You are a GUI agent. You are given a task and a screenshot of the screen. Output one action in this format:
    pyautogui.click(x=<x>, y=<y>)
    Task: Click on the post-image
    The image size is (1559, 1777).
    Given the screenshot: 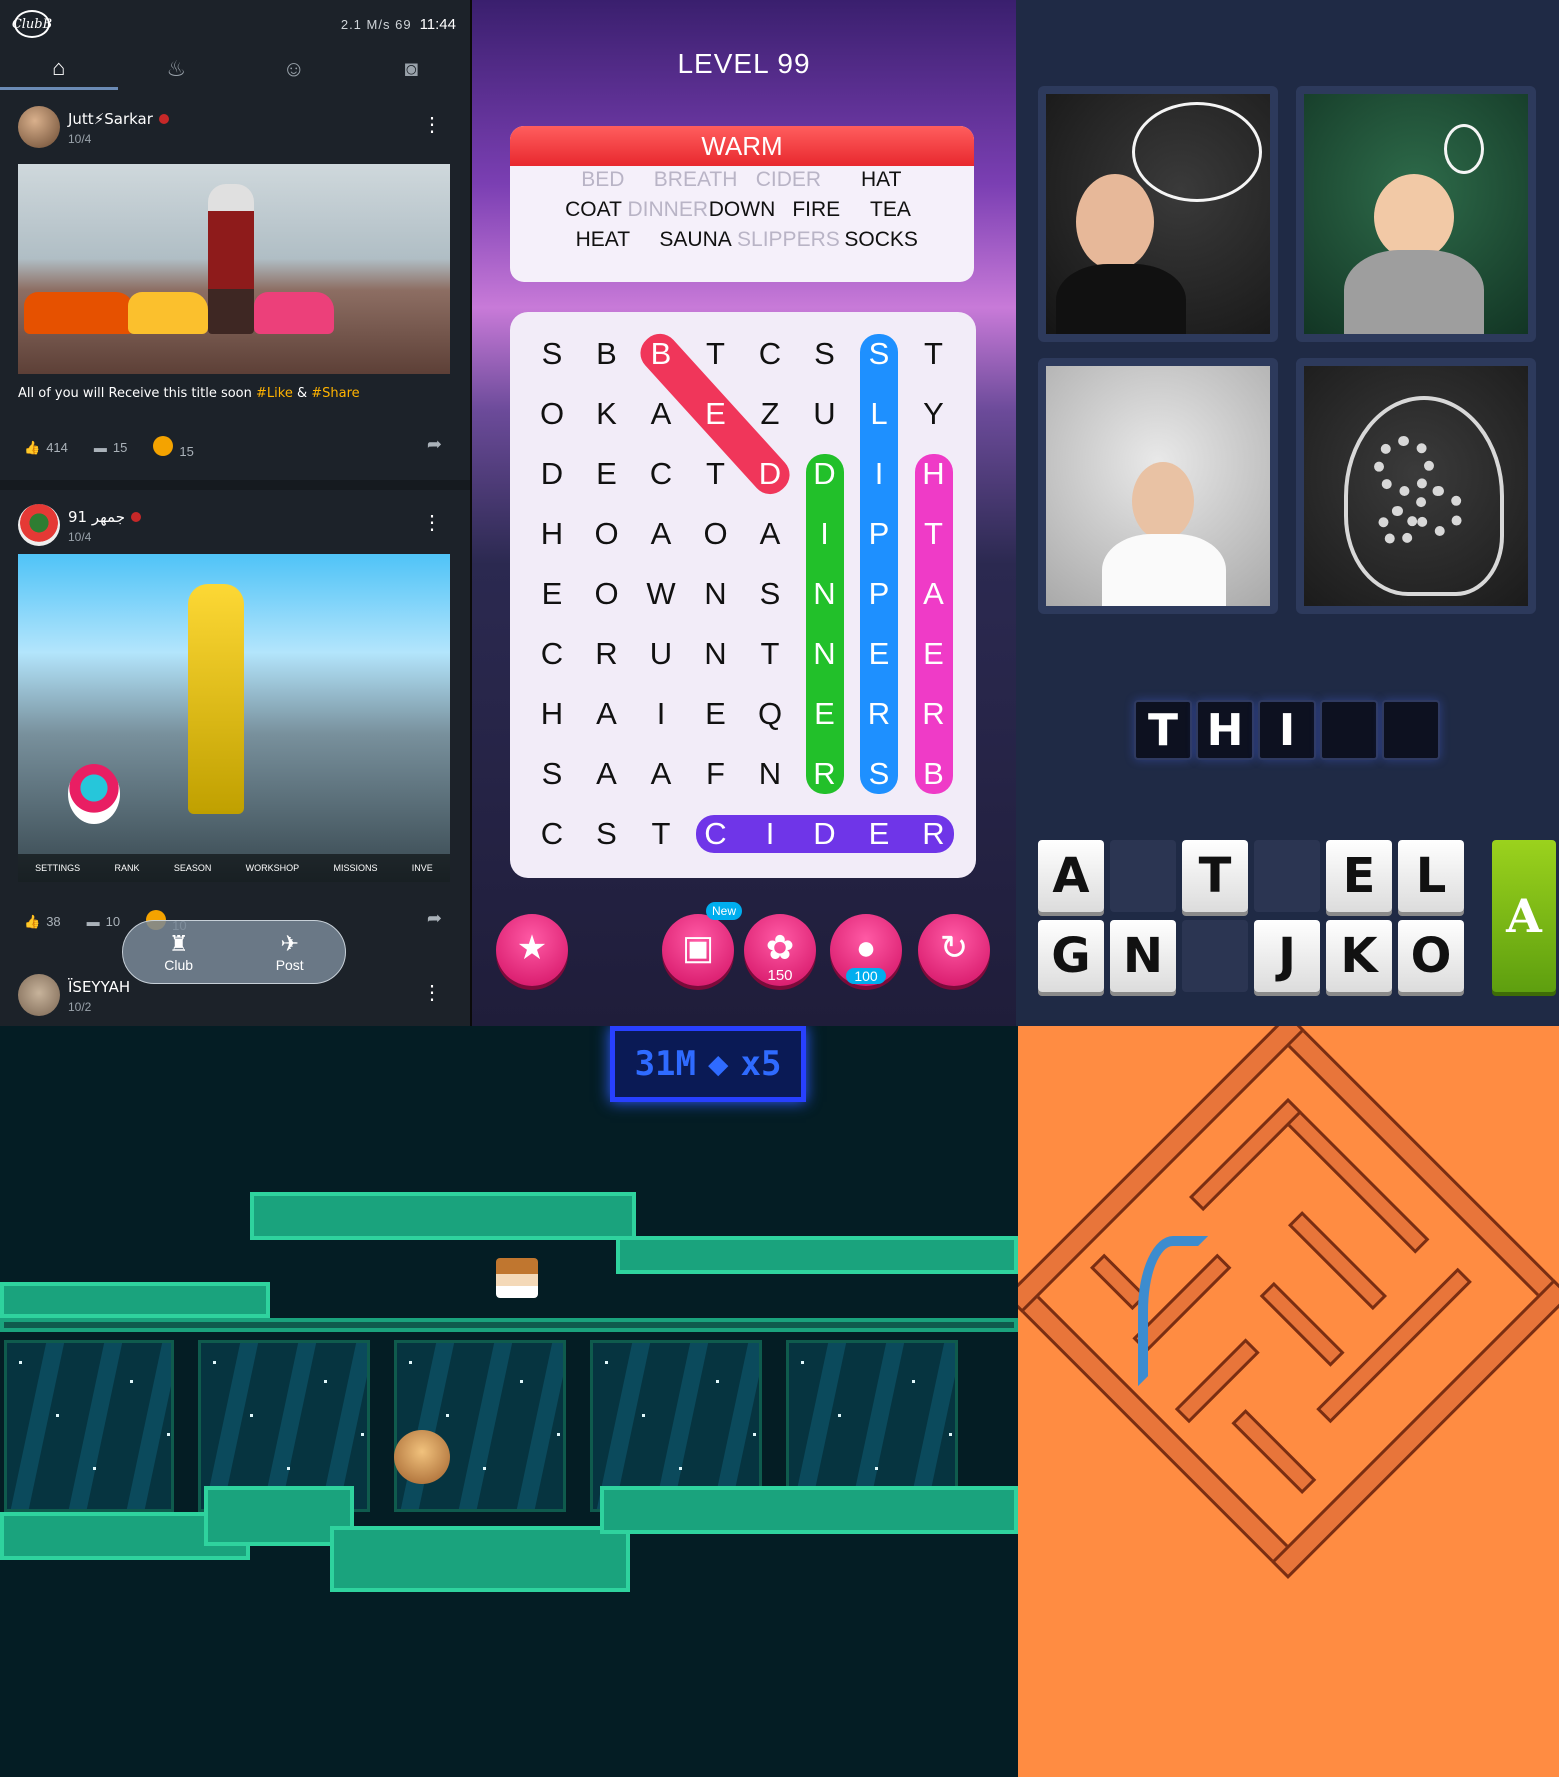 What is the action you would take?
    pyautogui.click(x=234, y=269)
    